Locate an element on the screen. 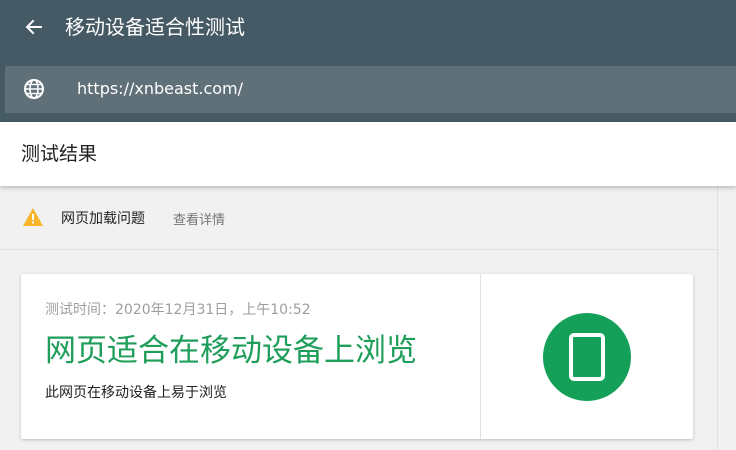 This screenshot has width=736, height=450. results-title: 测试结果 is located at coordinates (59, 154).